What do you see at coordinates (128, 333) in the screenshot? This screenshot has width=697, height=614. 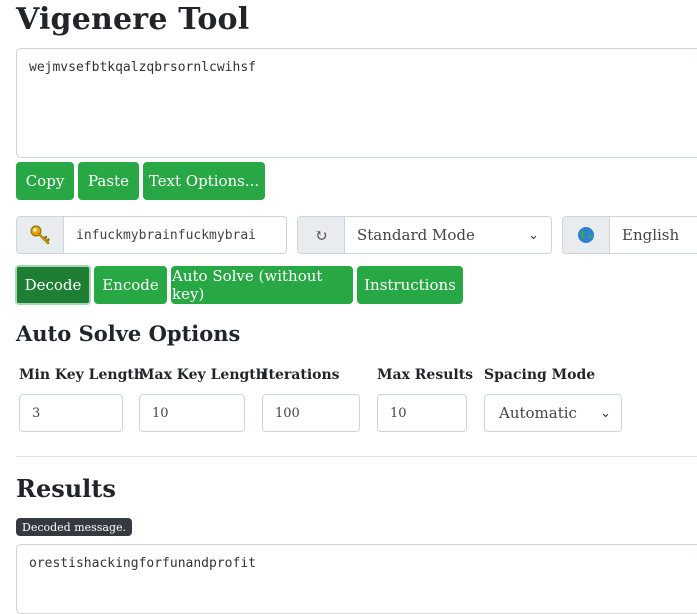 I see `auto-solve-heading: Auto Solve Options` at bounding box center [128, 333].